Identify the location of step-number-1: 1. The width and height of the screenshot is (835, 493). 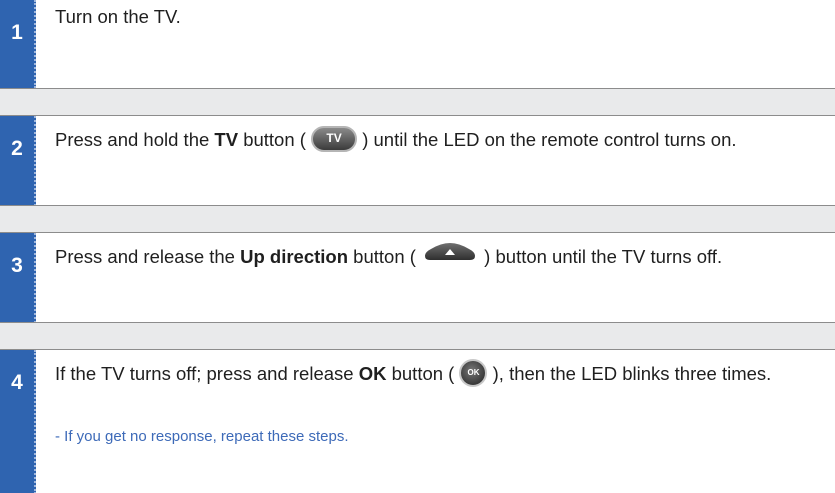
(18, 44).